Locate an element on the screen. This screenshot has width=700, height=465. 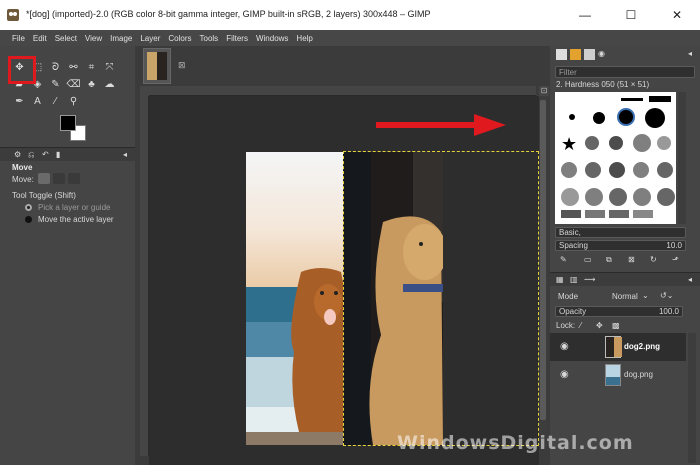
delete-brush-icon: ⊠ is located at coordinates (631, 259).